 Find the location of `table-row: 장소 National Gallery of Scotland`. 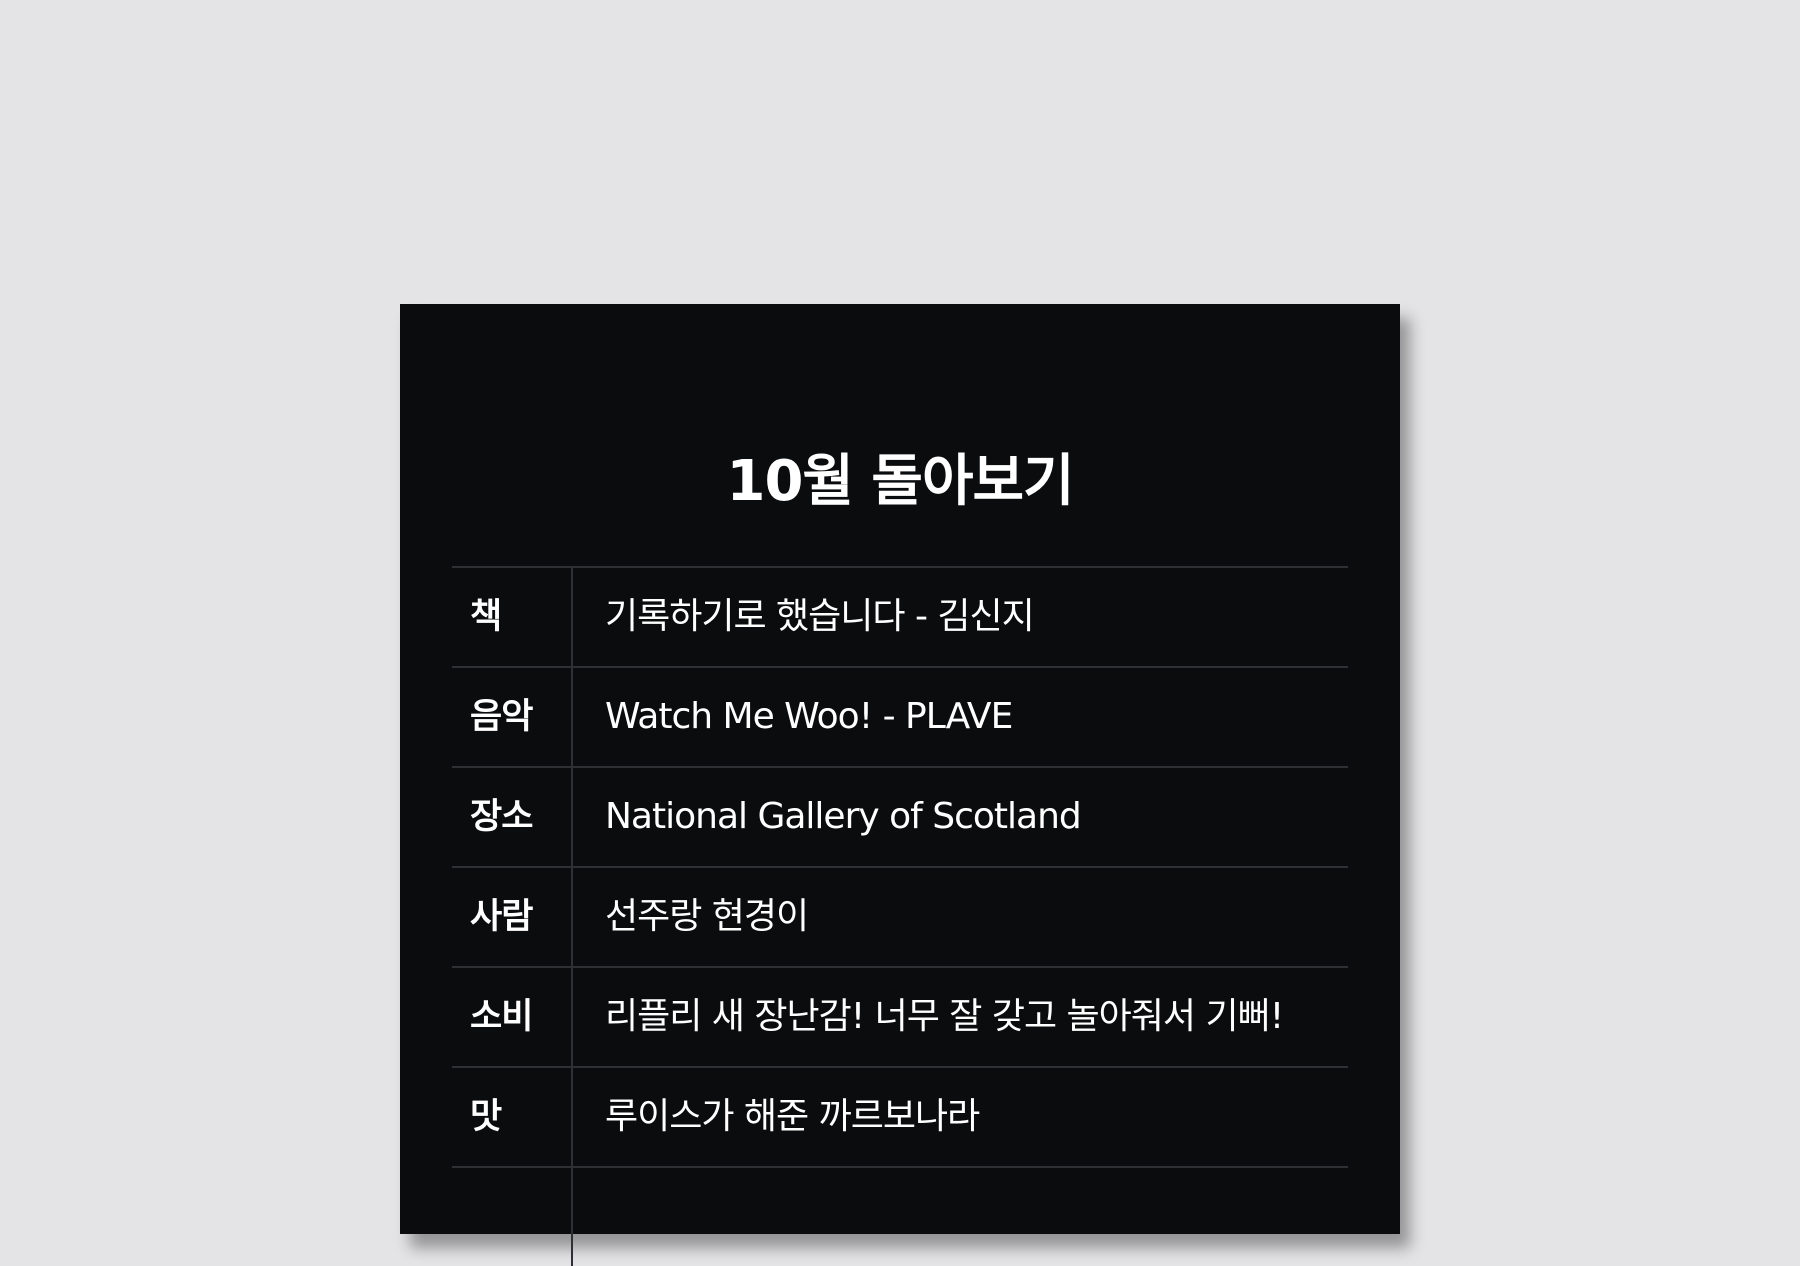

table-row: 장소 National Gallery of Scotland is located at coordinates (900, 816).